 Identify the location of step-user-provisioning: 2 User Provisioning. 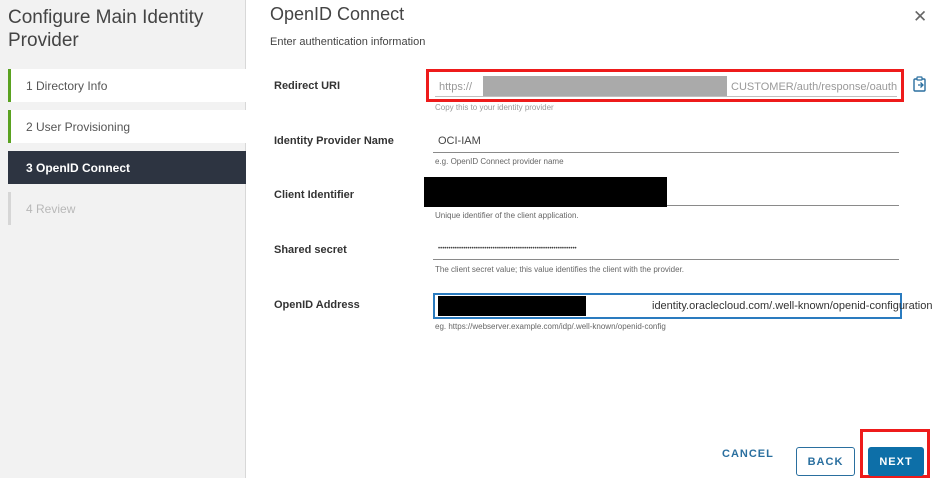
(127, 126).